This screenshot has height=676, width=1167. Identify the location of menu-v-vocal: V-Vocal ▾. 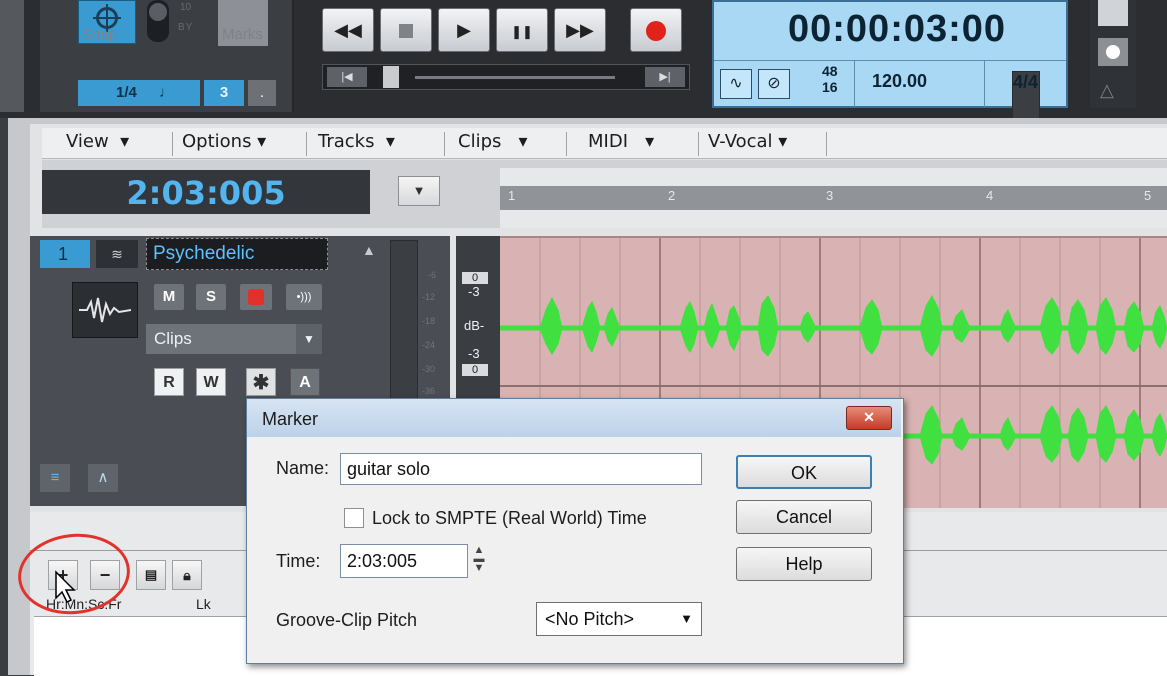
(747, 141).